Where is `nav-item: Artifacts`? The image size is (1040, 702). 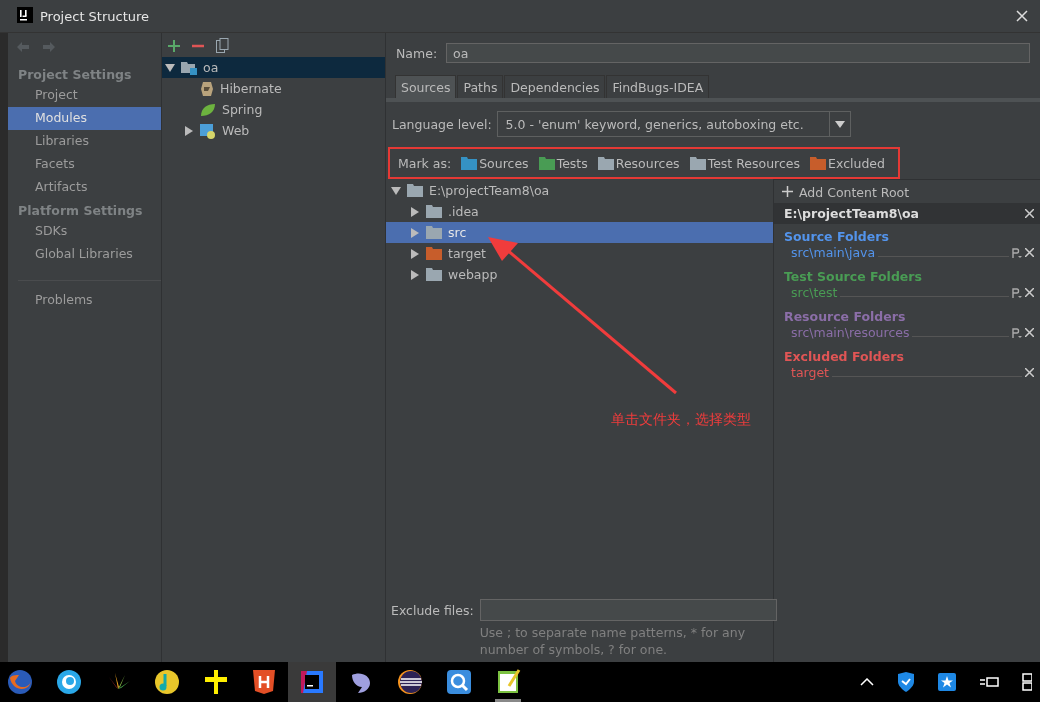
nav-item: Artifacts is located at coordinates (84, 187).